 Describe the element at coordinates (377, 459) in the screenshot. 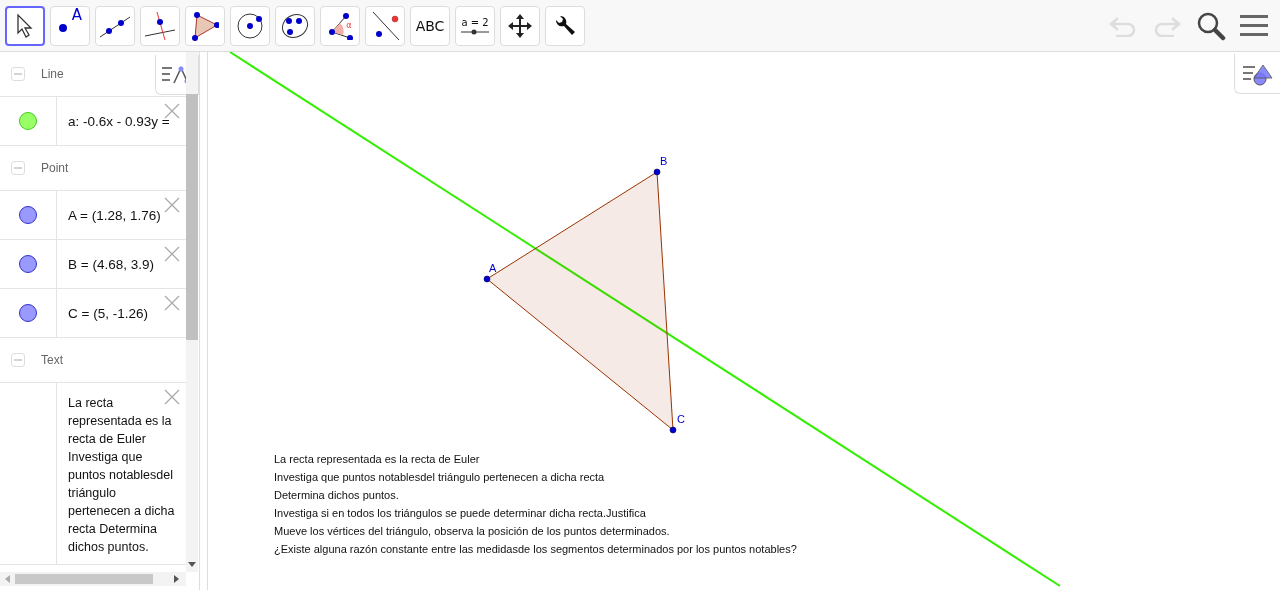

I see `instruction-line: La recta representada es la recta de Euler` at that location.